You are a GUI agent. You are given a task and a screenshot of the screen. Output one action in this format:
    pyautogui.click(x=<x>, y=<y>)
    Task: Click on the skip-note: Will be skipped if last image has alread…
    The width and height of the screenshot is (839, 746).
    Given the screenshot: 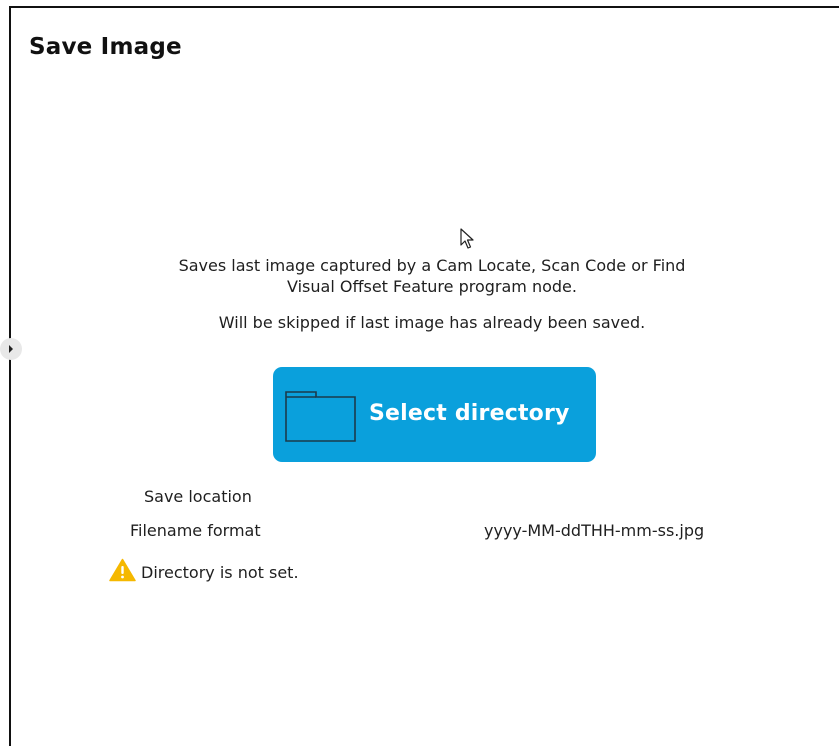 What is the action you would take?
    pyautogui.click(x=432, y=322)
    